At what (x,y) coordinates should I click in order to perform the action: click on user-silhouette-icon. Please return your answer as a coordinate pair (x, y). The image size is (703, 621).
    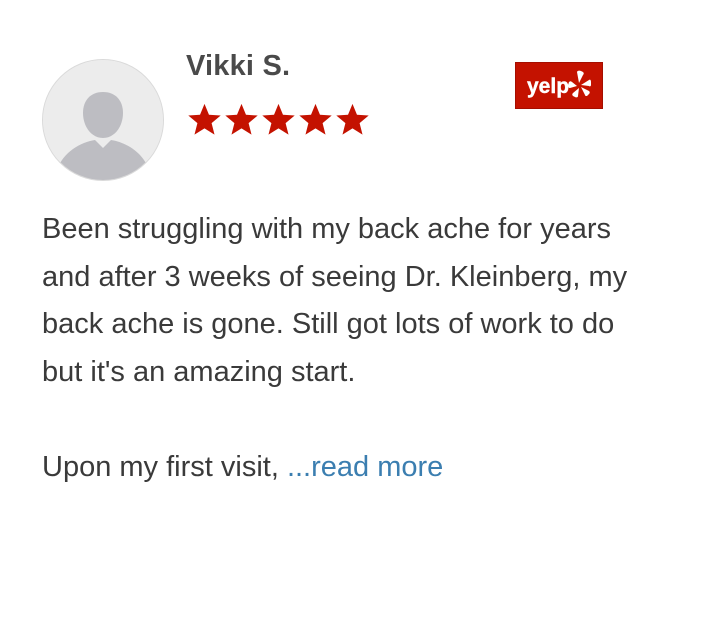
    Looking at the image, I should click on (103, 120).